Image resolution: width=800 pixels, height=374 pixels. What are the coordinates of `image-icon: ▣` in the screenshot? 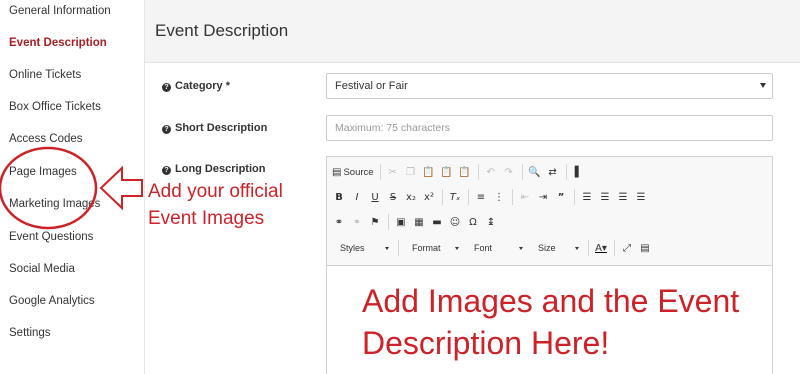 It's located at (401, 222).